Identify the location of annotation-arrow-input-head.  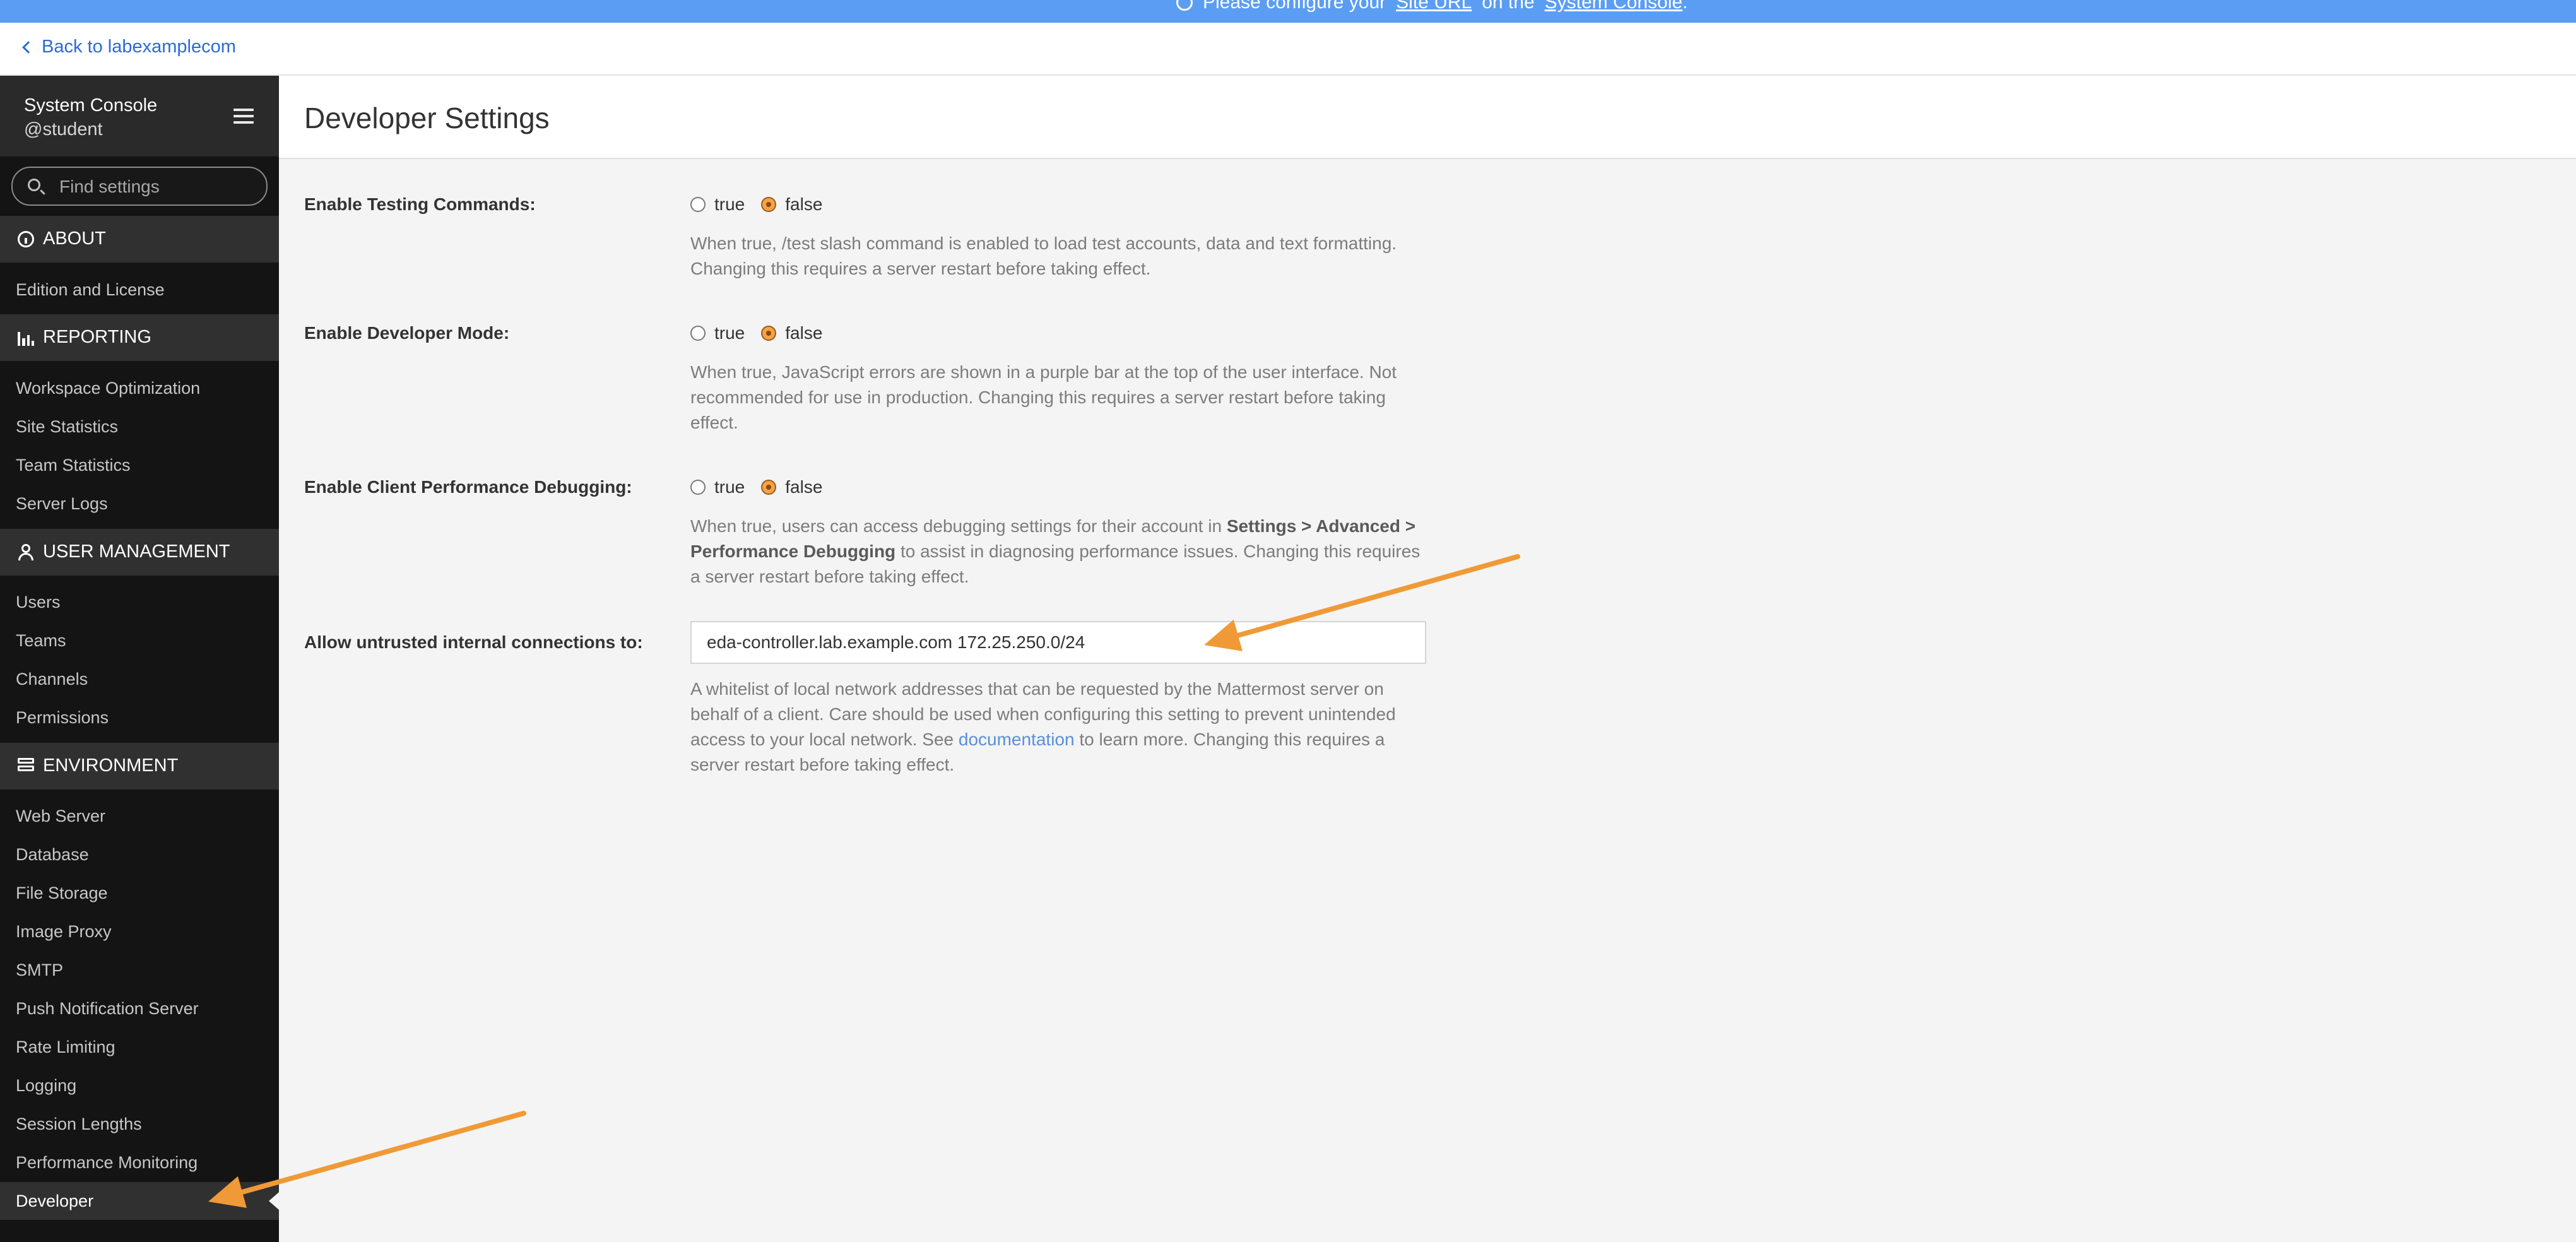
(1223, 635).